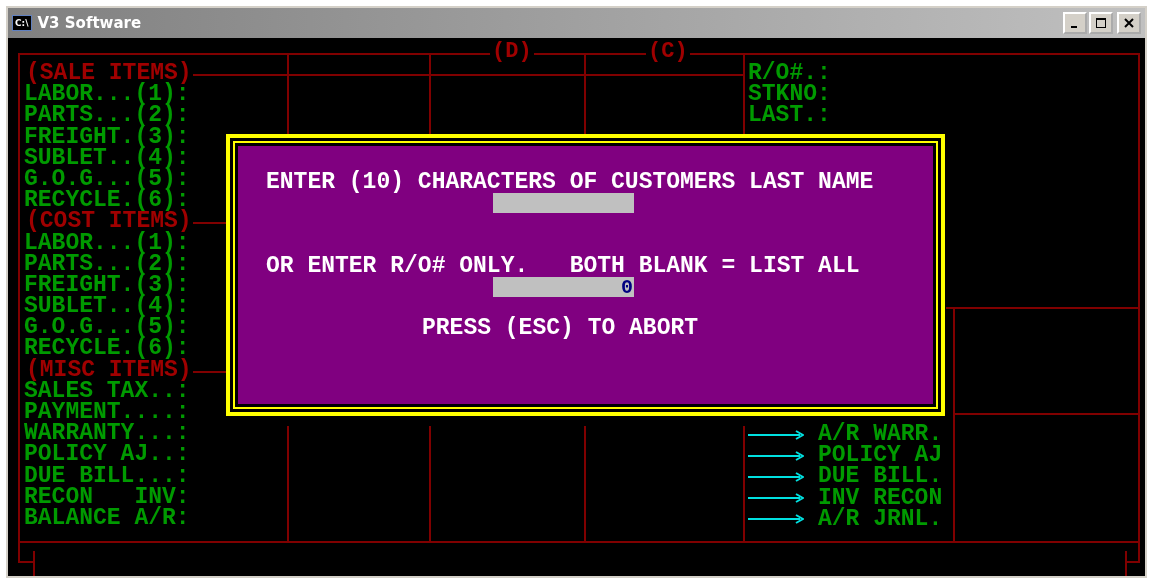 The image size is (1151, 582). I want to click on posting-label: DUE BILL., so click(880, 477).